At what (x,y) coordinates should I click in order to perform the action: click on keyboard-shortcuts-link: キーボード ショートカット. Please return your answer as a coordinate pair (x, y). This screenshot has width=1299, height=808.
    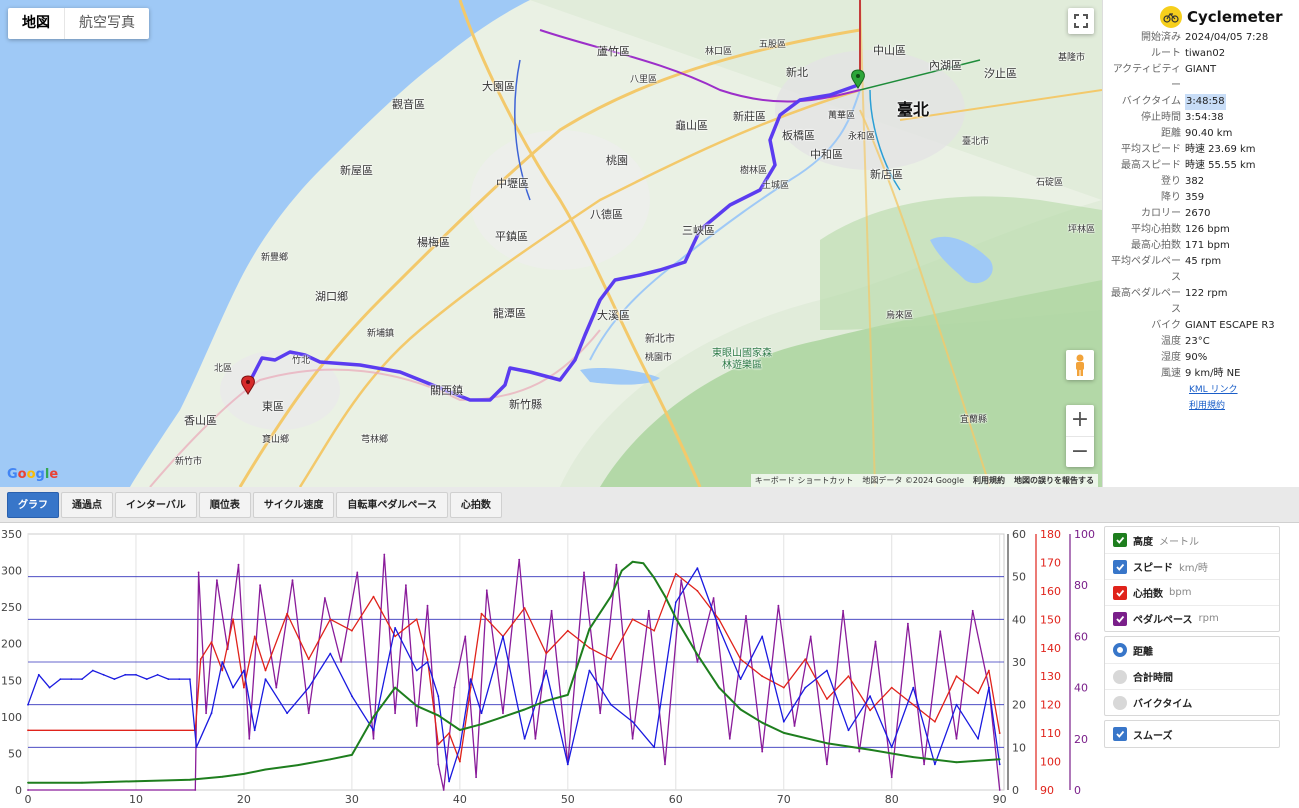
    Looking at the image, I should click on (804, 480).